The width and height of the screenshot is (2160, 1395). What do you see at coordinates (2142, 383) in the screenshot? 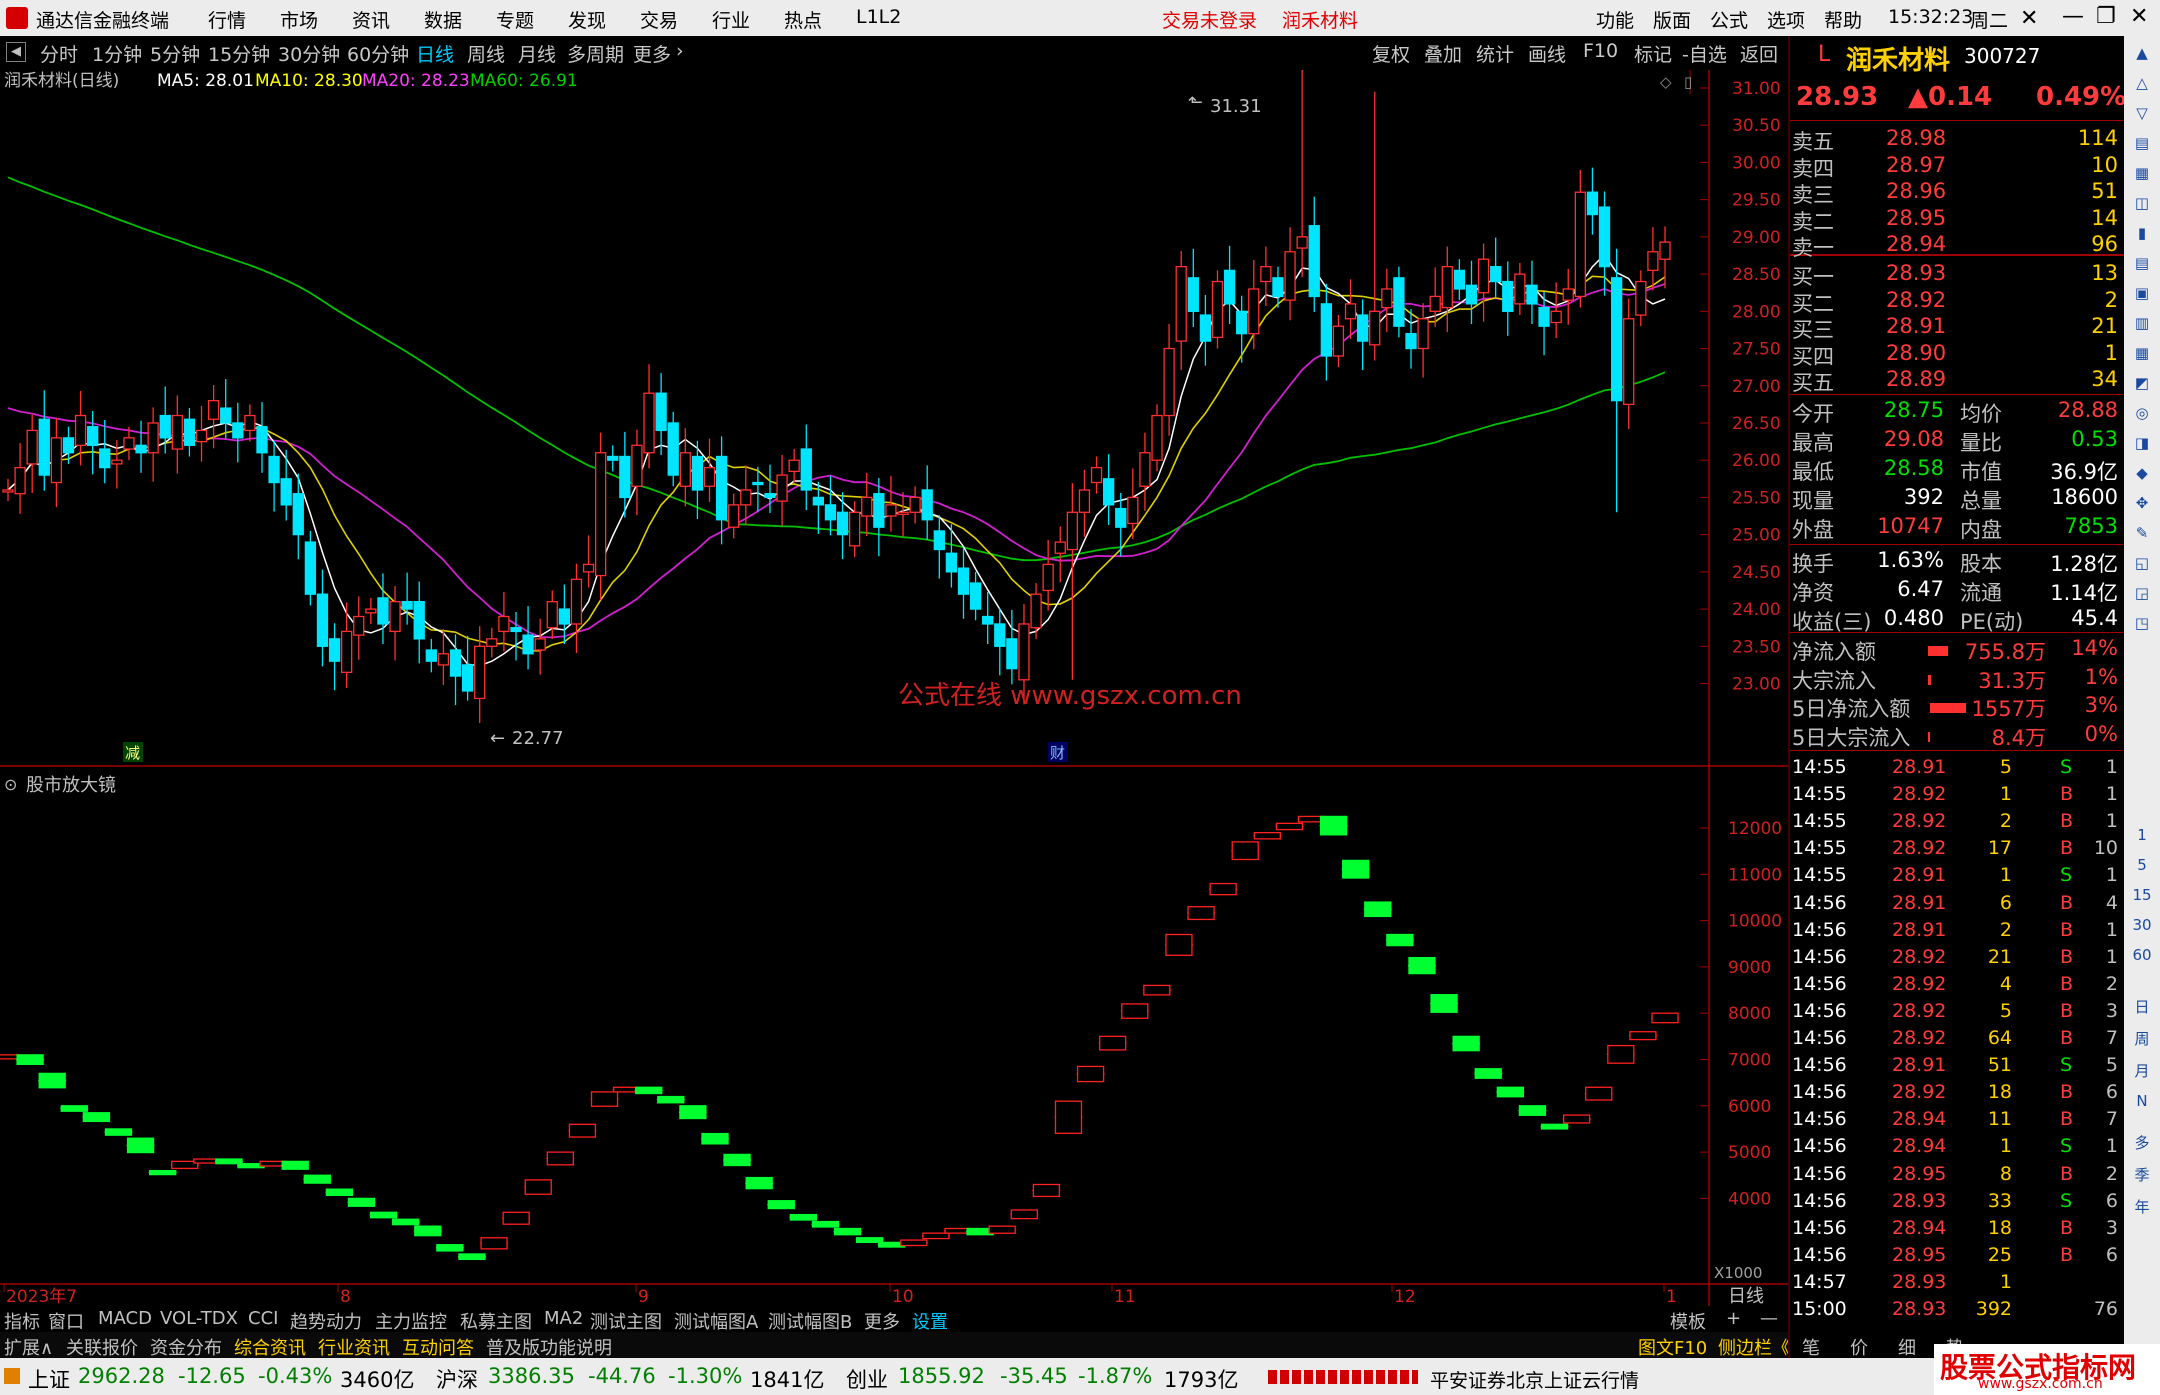
I see `sidebar-icon-12: ◩` at bounding box center [2142, 383].